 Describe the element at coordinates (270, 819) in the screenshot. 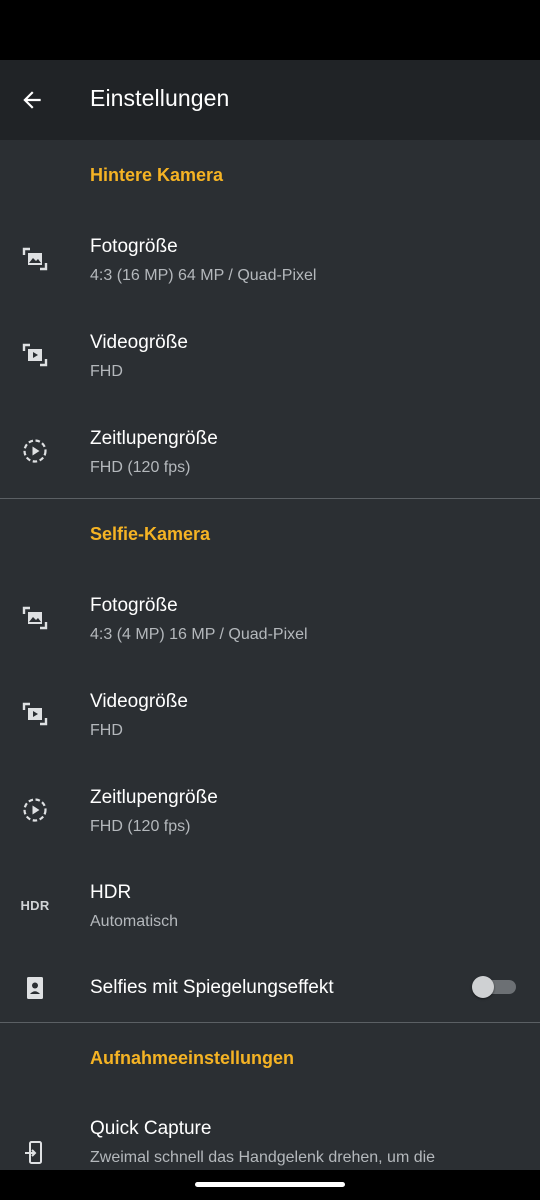

I see `selfie-slowmo-size-item: Zeitlupengröße FHD (120 fps)` at that location.